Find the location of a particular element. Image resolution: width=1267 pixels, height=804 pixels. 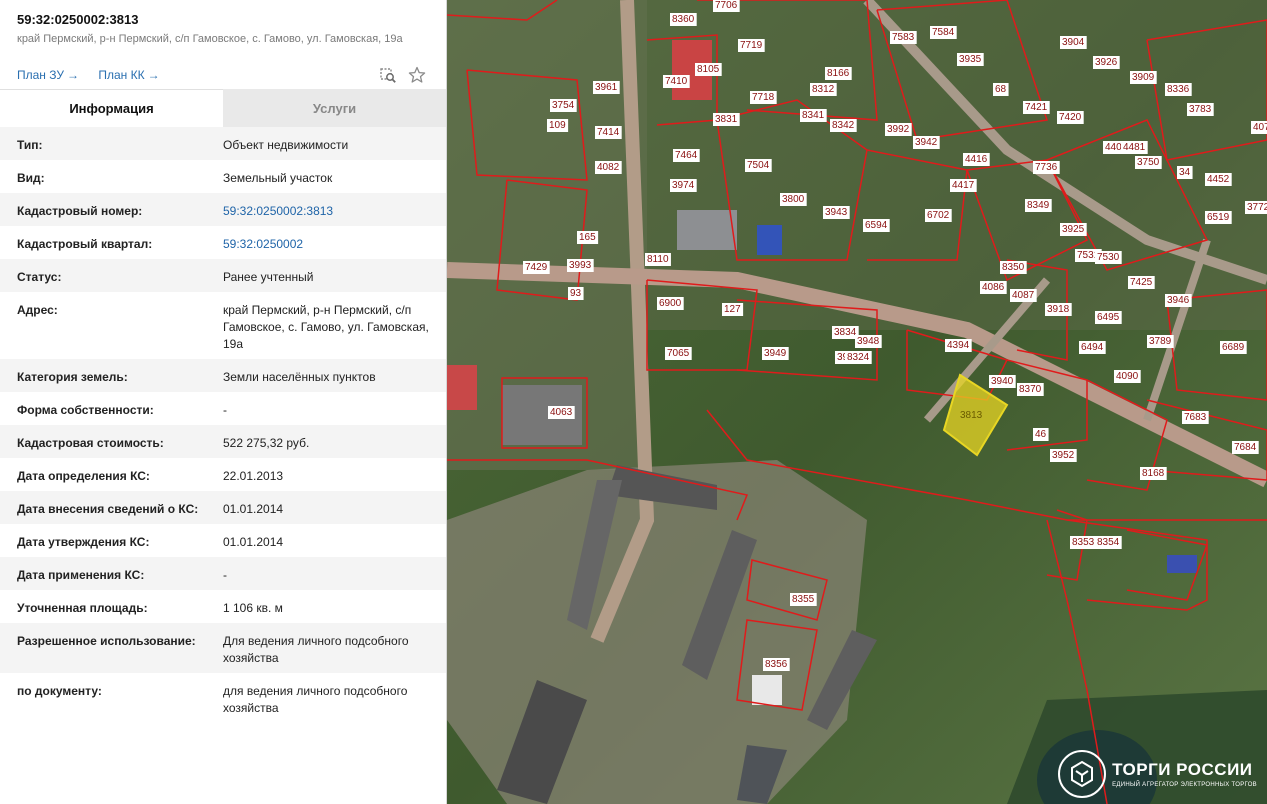

parcel-label: 3918 is located at coordinates (1058, 309).